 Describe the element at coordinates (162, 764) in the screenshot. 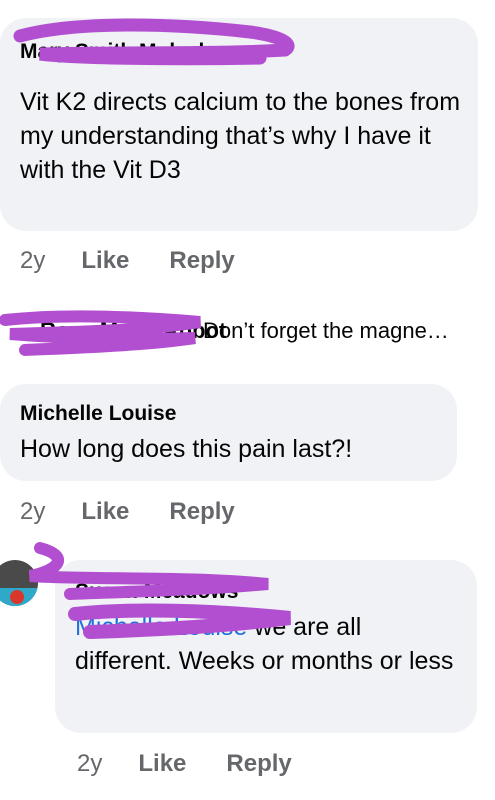

I see `like-button-3: Like` at that location.